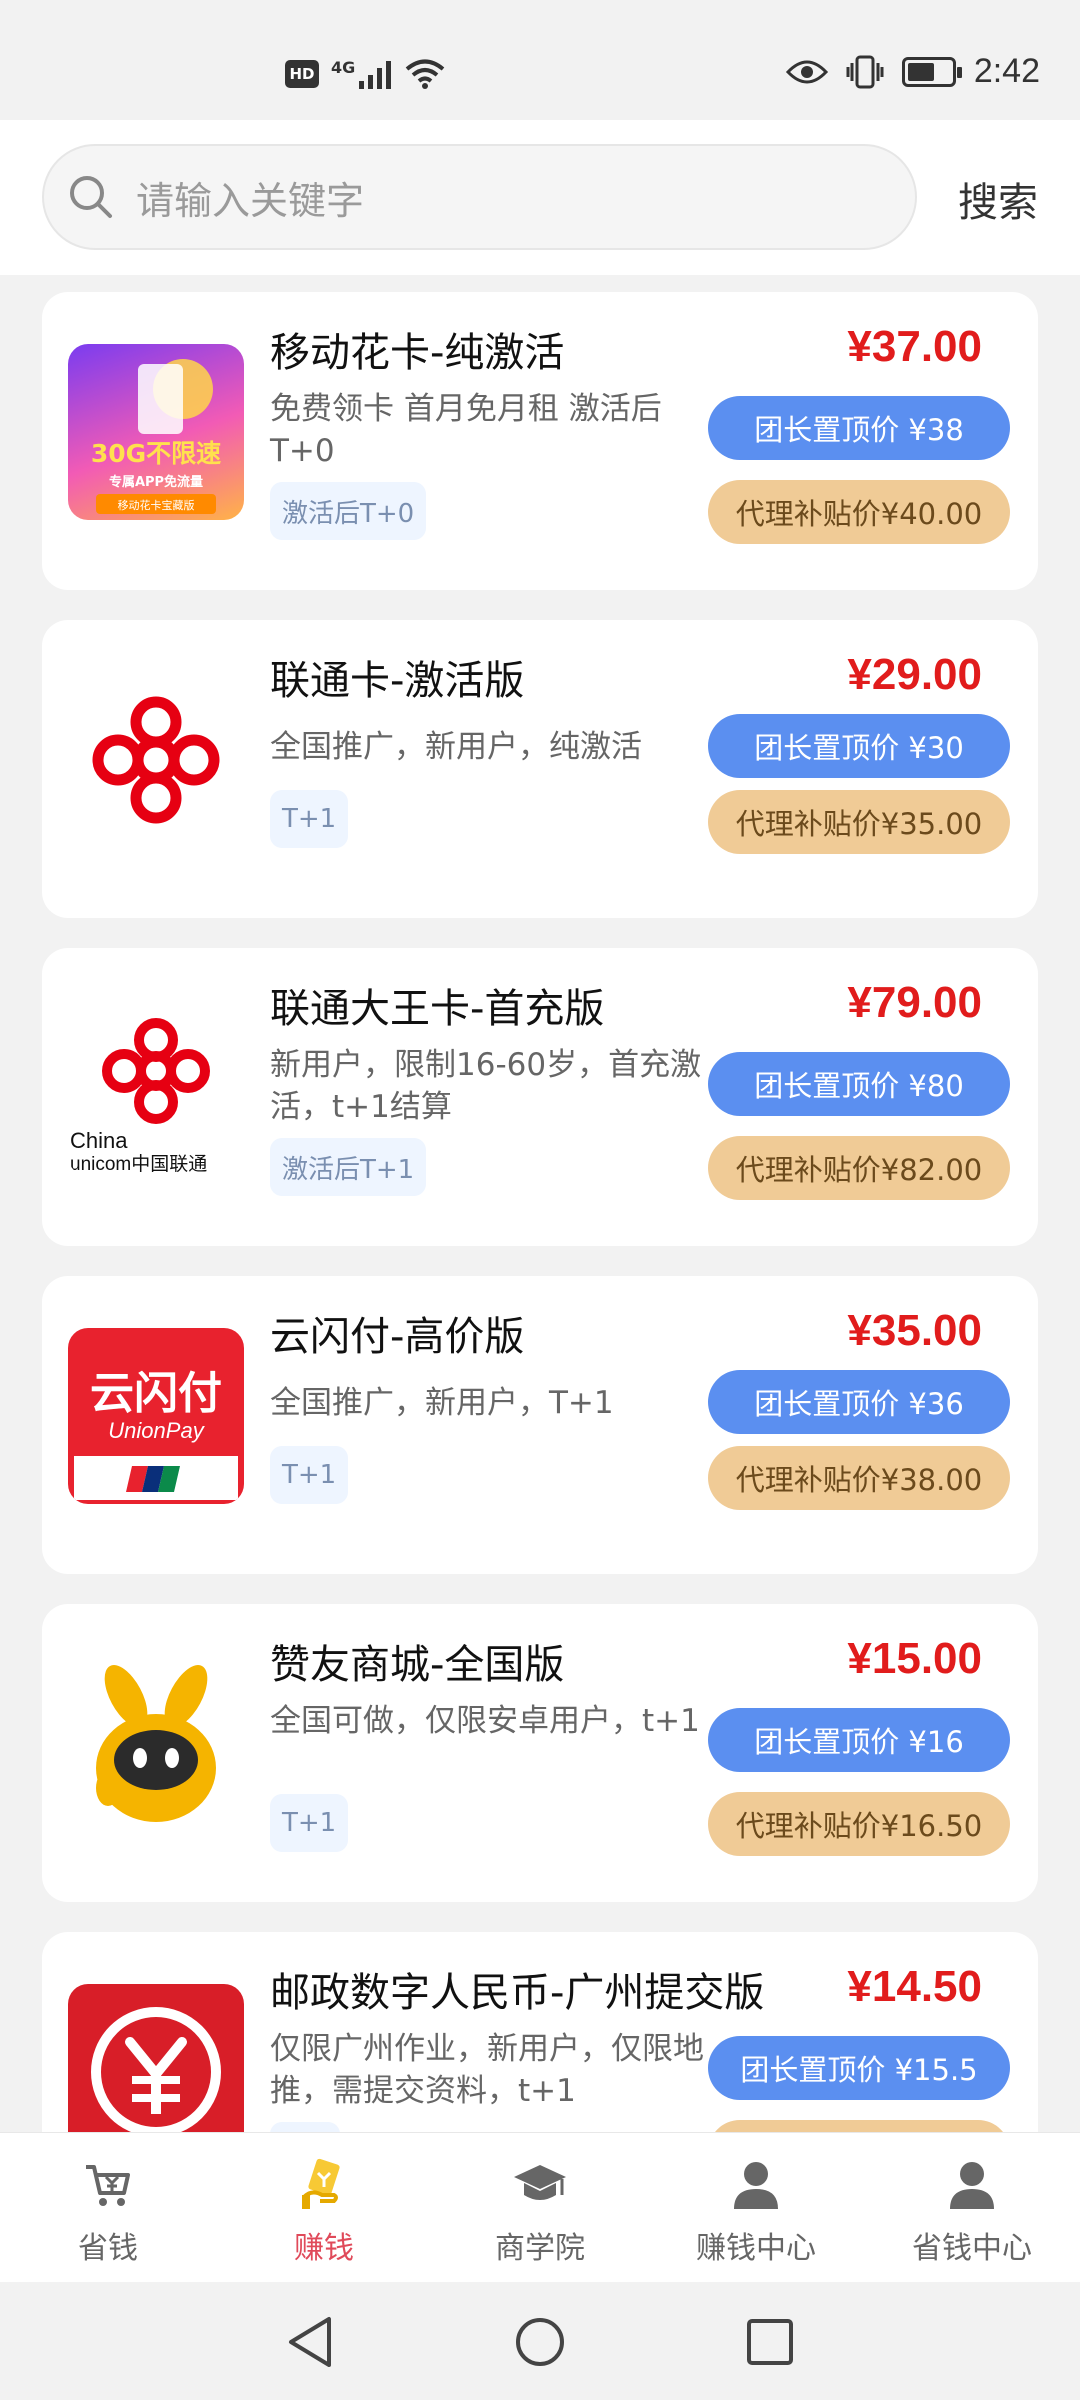  Describe the element at coordinates (375, 75) in the screenshot. I see `signal-icon` at that location.